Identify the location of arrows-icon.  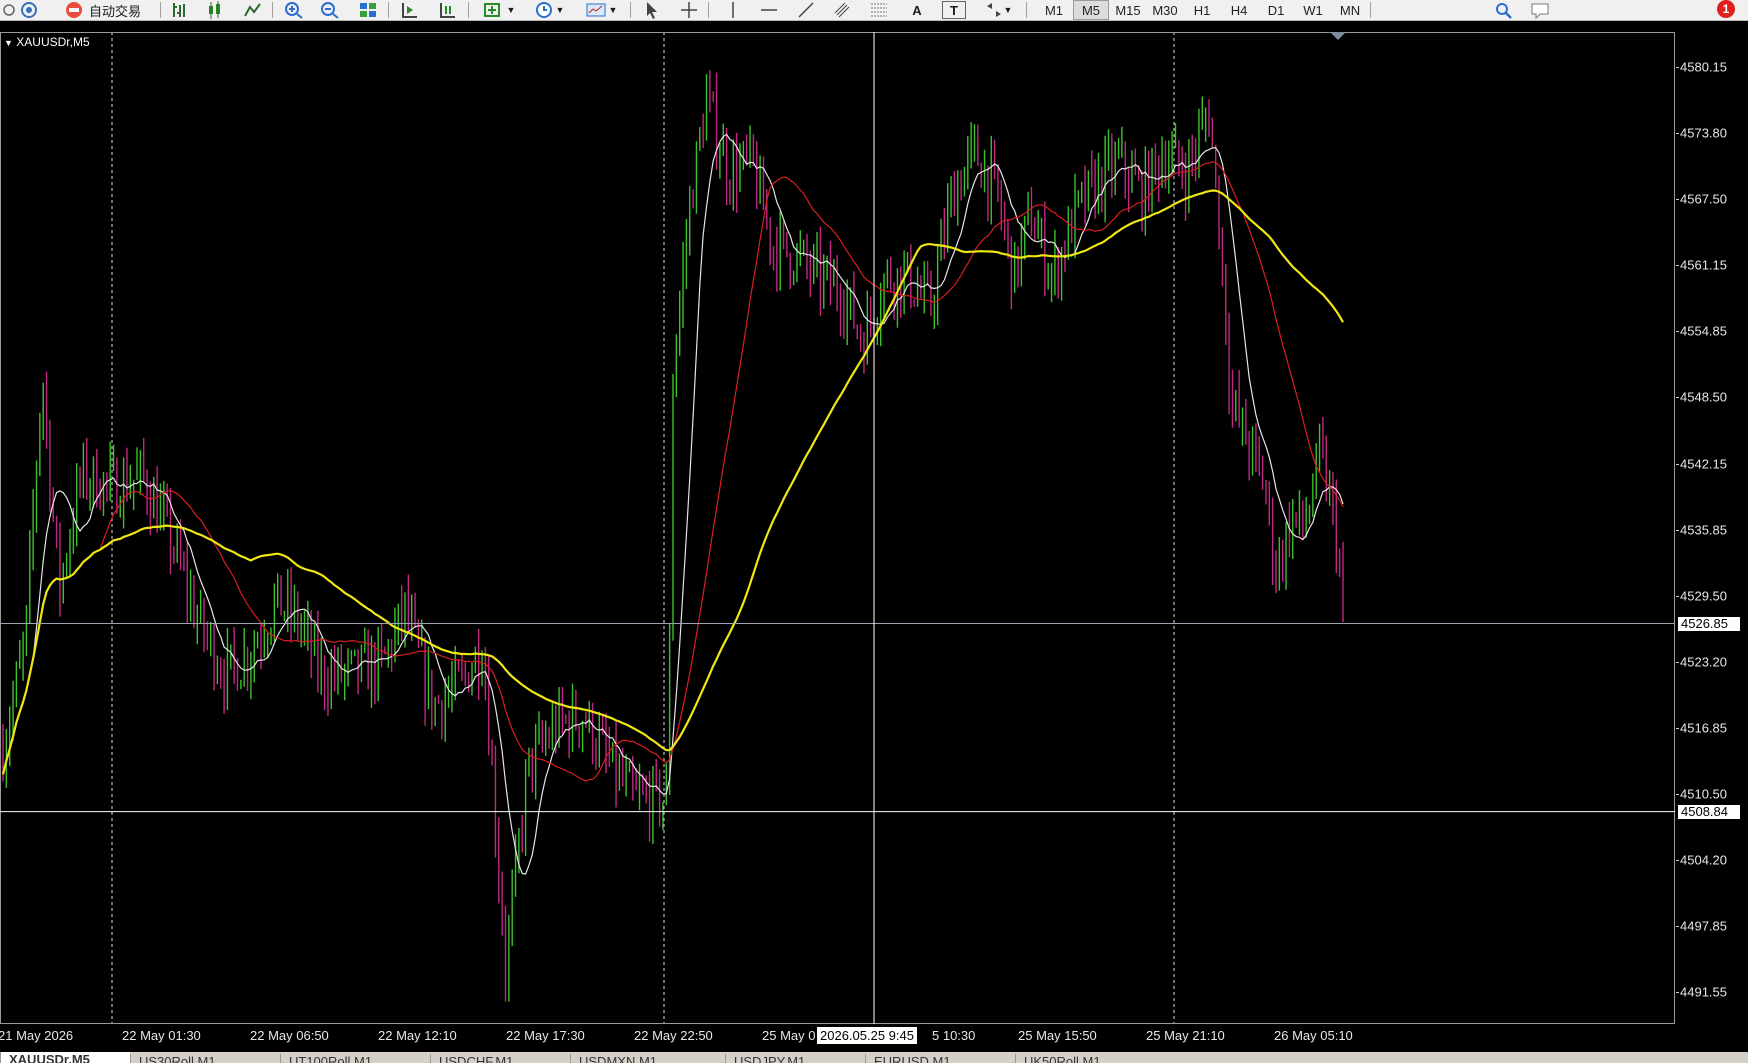
(993, 10).